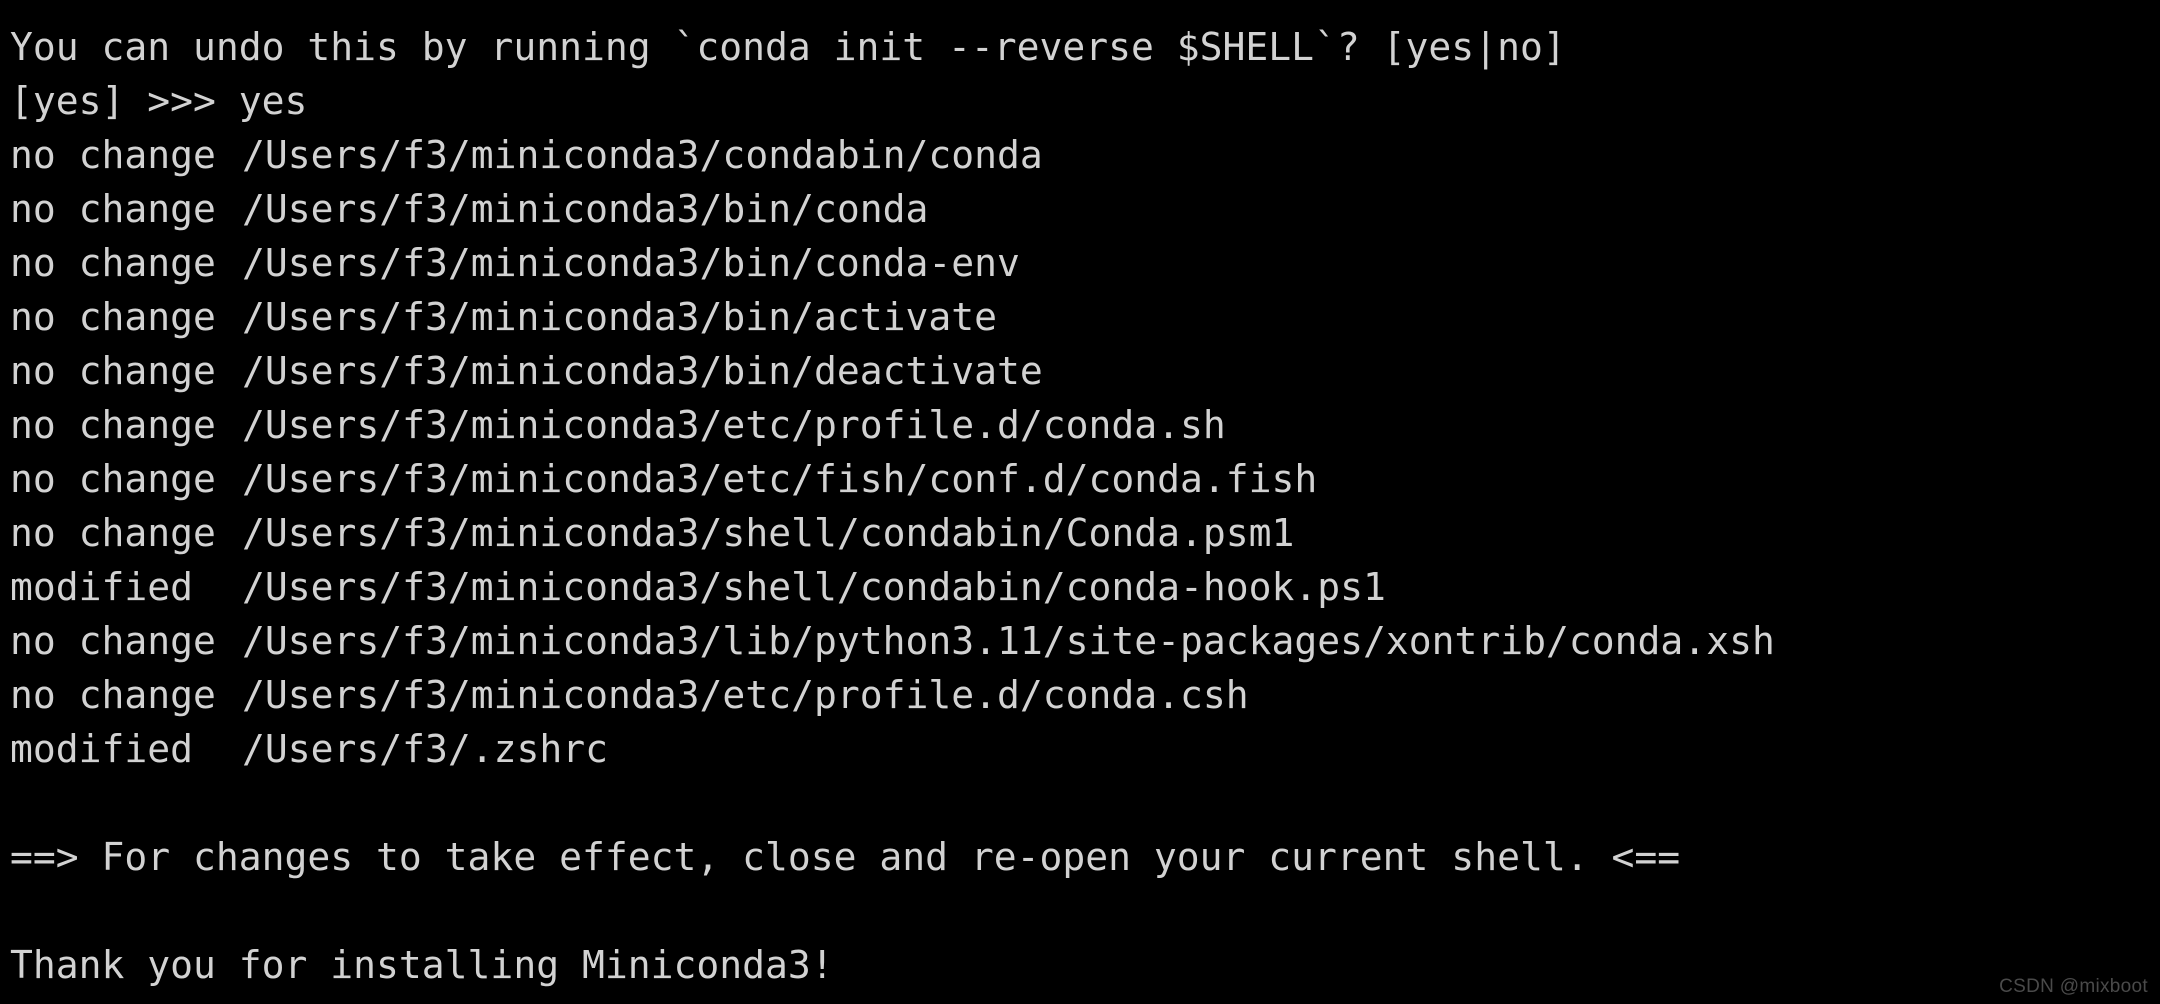 The image size is (2160, 1004). Describe the element at coordinates (585, 209) in the screenshot. I see `change-path: /Users/f3/miniconda3/bin/conda` at that location.